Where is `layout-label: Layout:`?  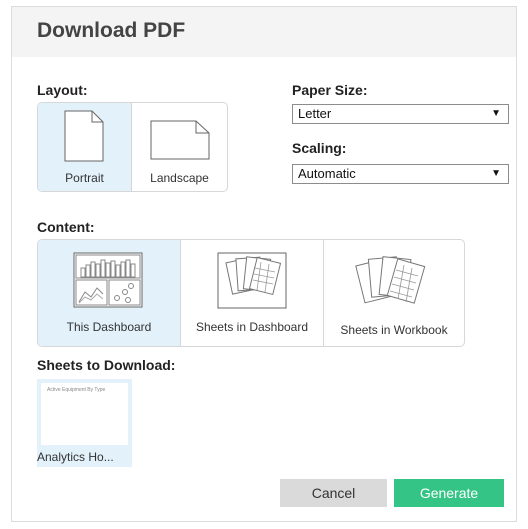
layout-label: Layout: is located at coordinates (62, 90).